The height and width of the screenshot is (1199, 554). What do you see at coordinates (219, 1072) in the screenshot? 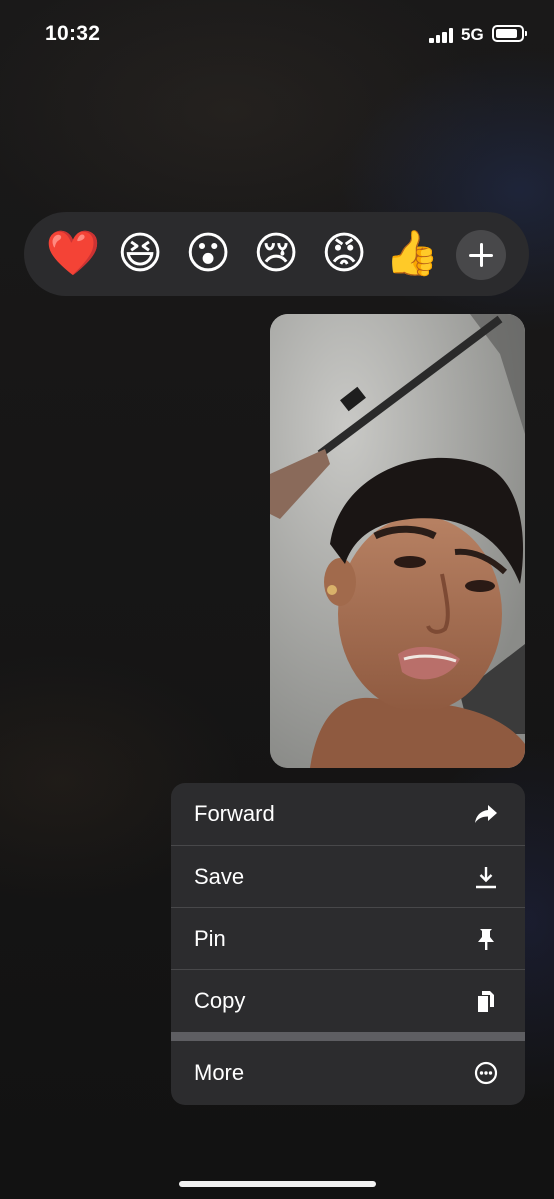
I see `menu-item-label: More` at bounding box center [219, 1072].